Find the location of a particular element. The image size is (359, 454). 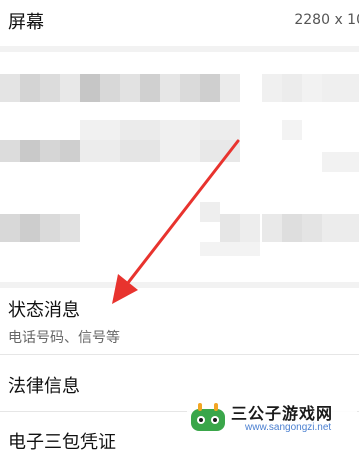

red-annotation-arrow is located at coordinates (176, 221).